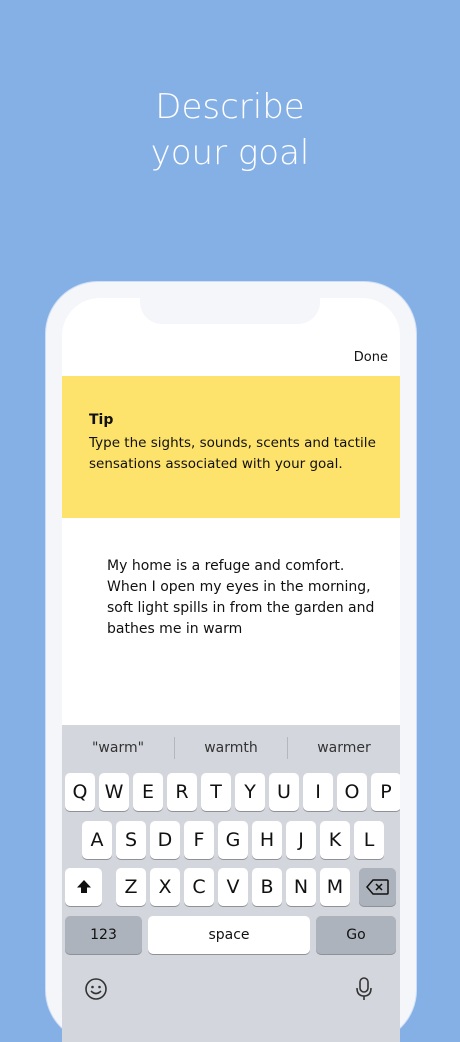 The width and height of the screenshot is (460, 1042). I want to click on key-i: I, so click(318, 792).